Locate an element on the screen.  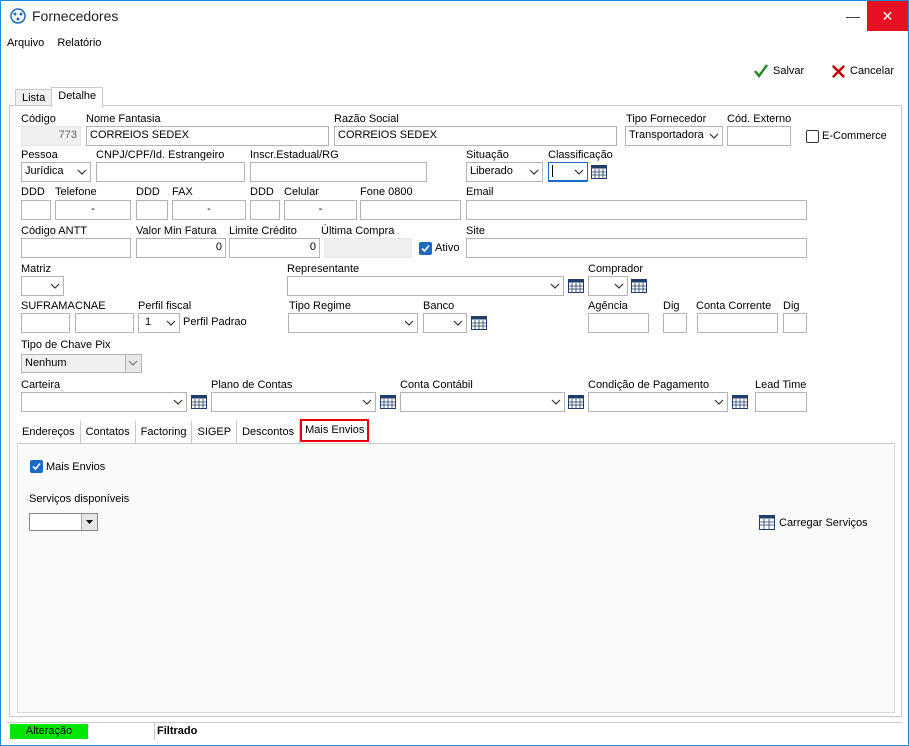
matriz-label: Matriz is located at coordinates (36, 269).